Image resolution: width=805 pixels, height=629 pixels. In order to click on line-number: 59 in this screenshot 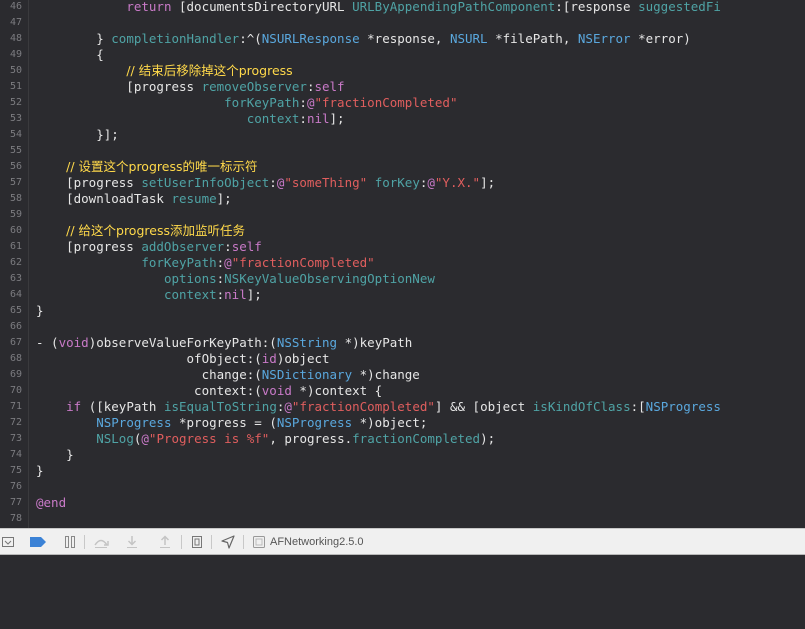, I will do `click(11, 215)`.